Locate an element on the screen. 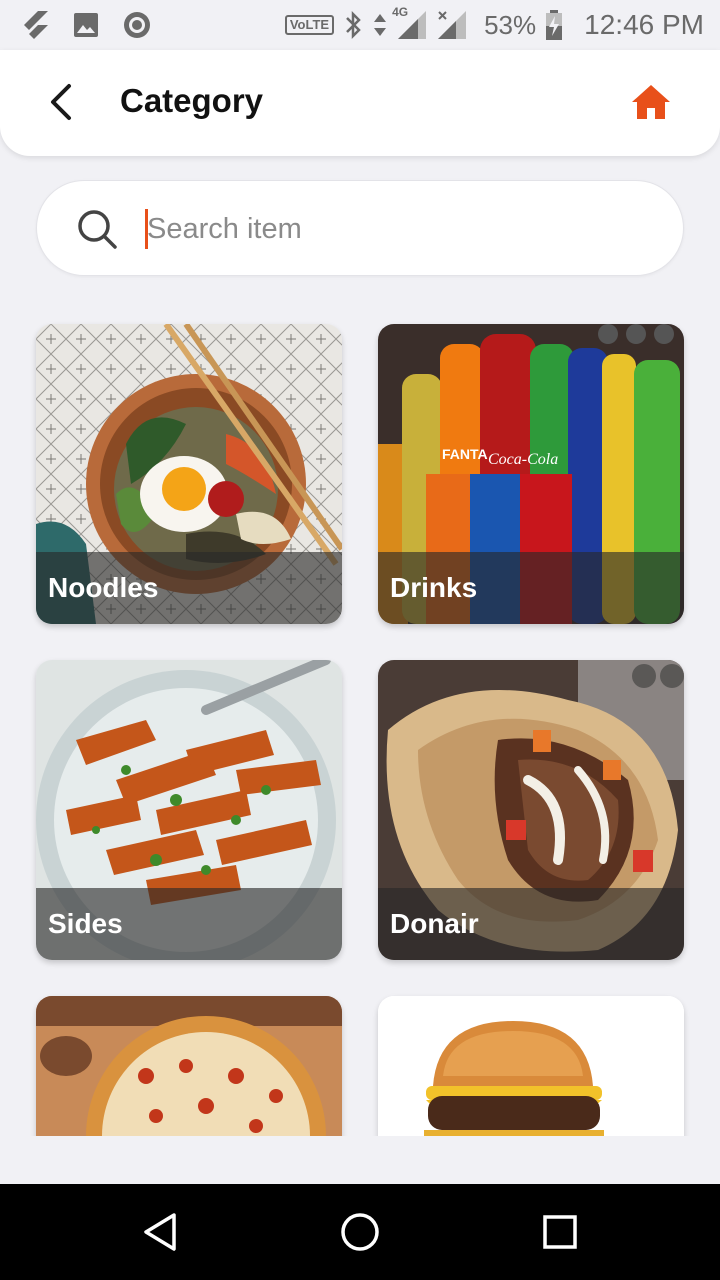 The width and height of the screenshot is (720, 1280). search-input is located at coordinates (395, 229).